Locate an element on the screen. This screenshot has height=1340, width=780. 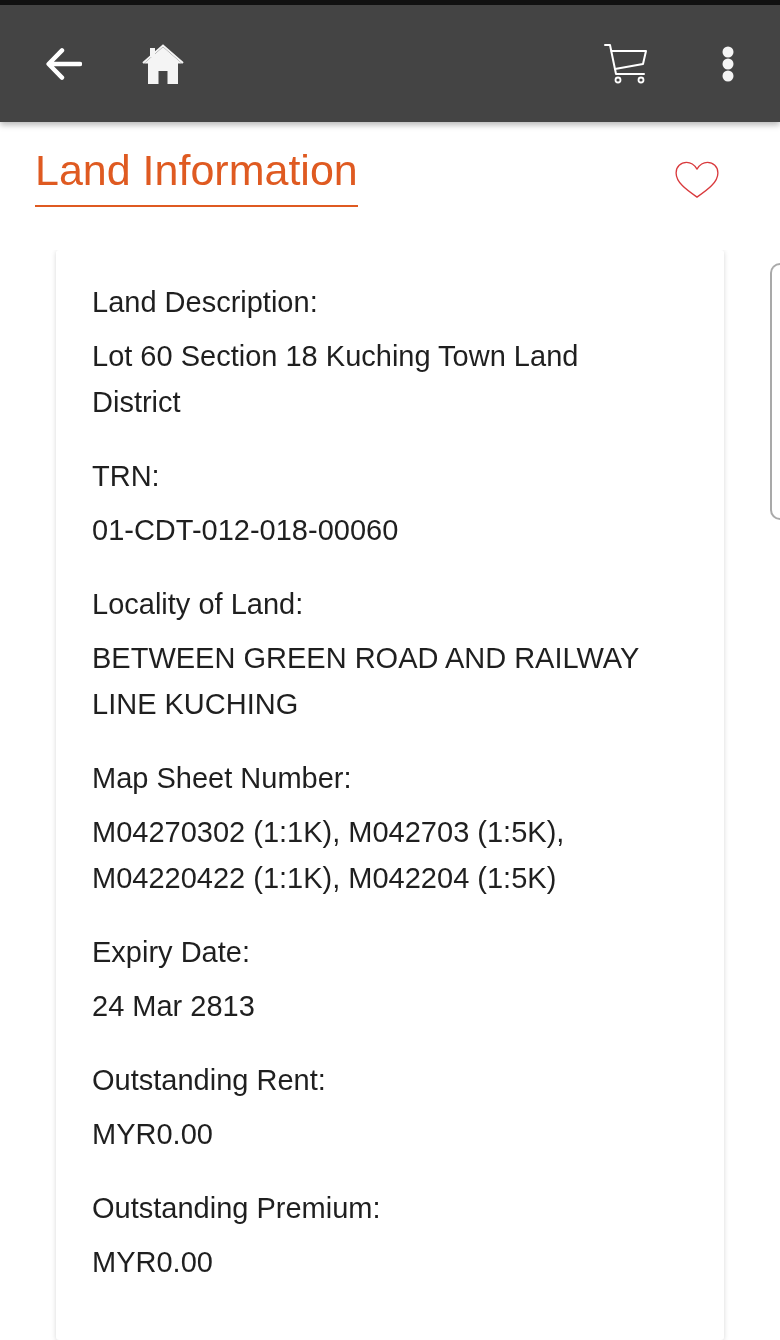
page-title: Land Information is located at coordinates (196, 176).